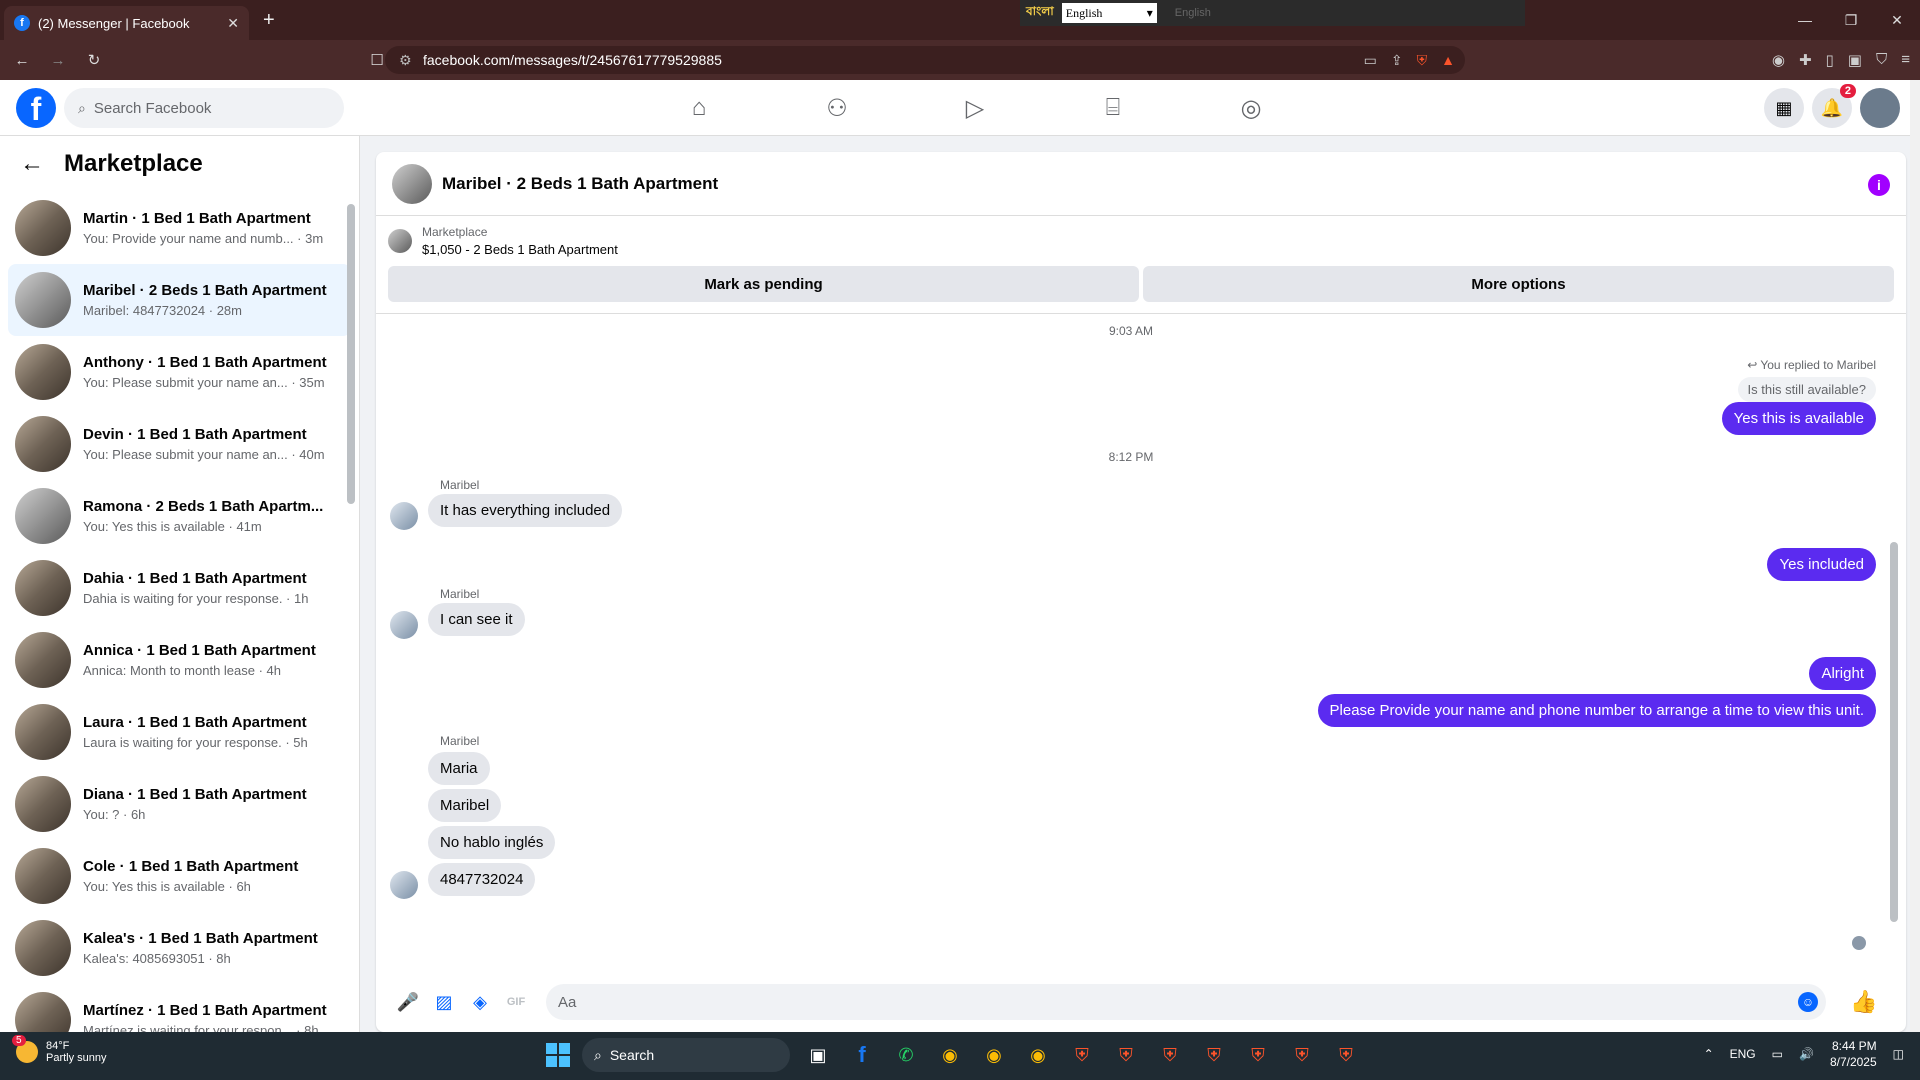 The height and width of the screenshot is (1080, 1920). What do you see at coordinates (1743, 1054) in the screenshot?
I see `input-language: ENG` at bounding box center [1743, 1054].